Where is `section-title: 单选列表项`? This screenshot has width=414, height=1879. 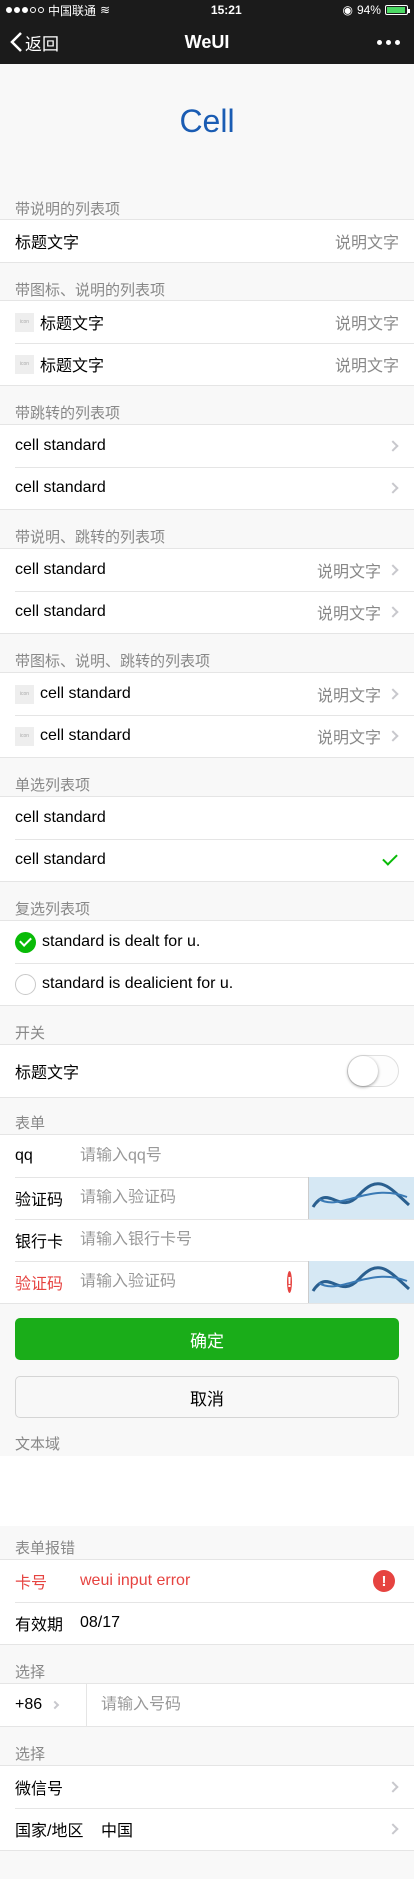 section-title: 单选列表项 is located at coordinates (53, 785).